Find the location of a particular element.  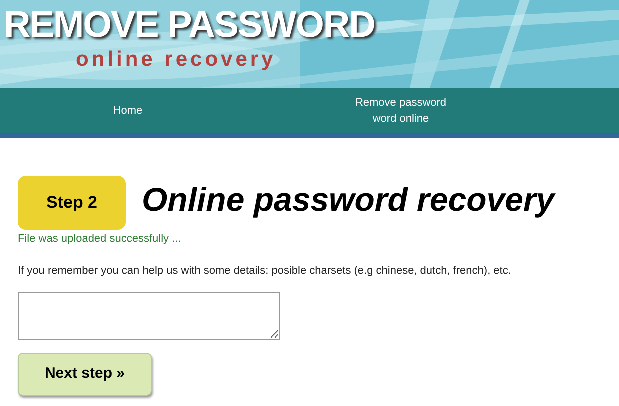

site-title: REMOVE PASSWORD is located at coordinates (189, 25).